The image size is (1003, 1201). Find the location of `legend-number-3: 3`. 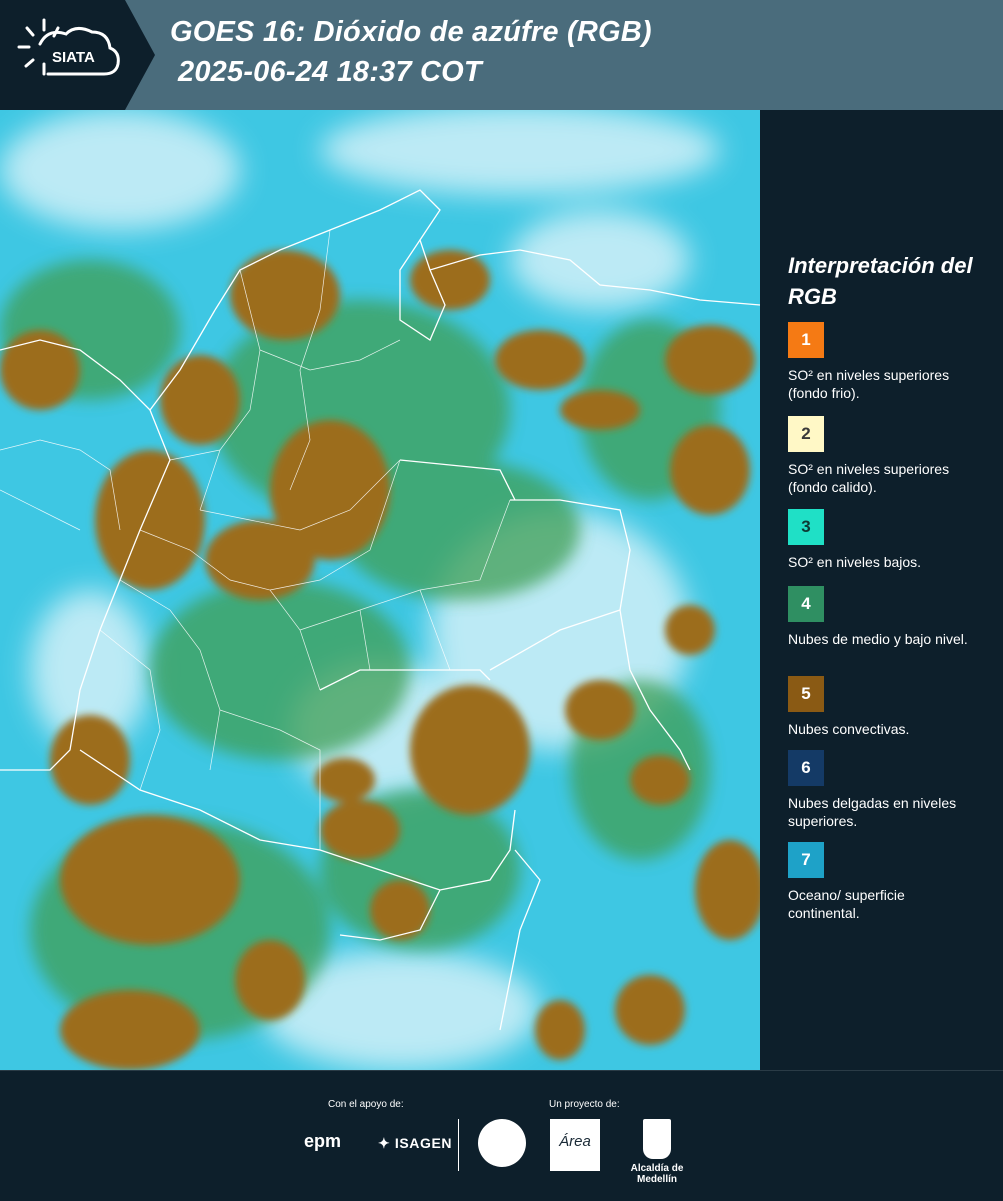

legend-number-3: 3 is located at coordinates (806, 526).